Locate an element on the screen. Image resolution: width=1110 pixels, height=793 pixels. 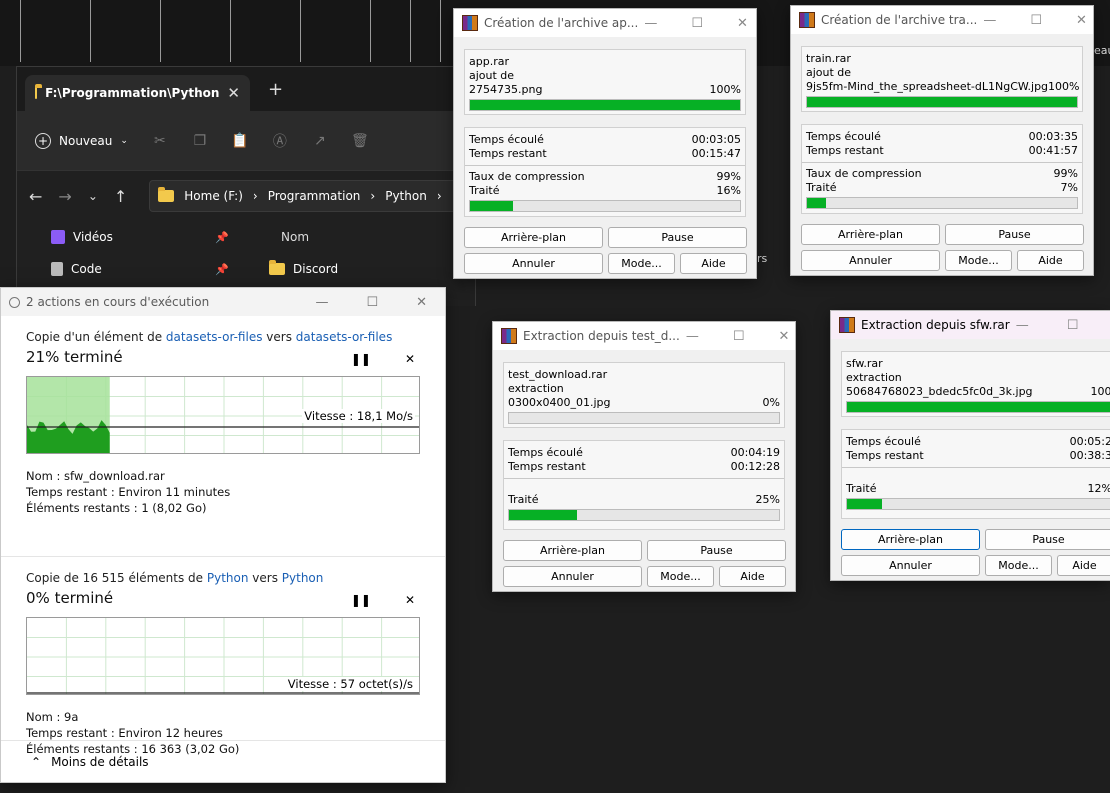
file-percent: 0% is located at coordinates (771, 402).